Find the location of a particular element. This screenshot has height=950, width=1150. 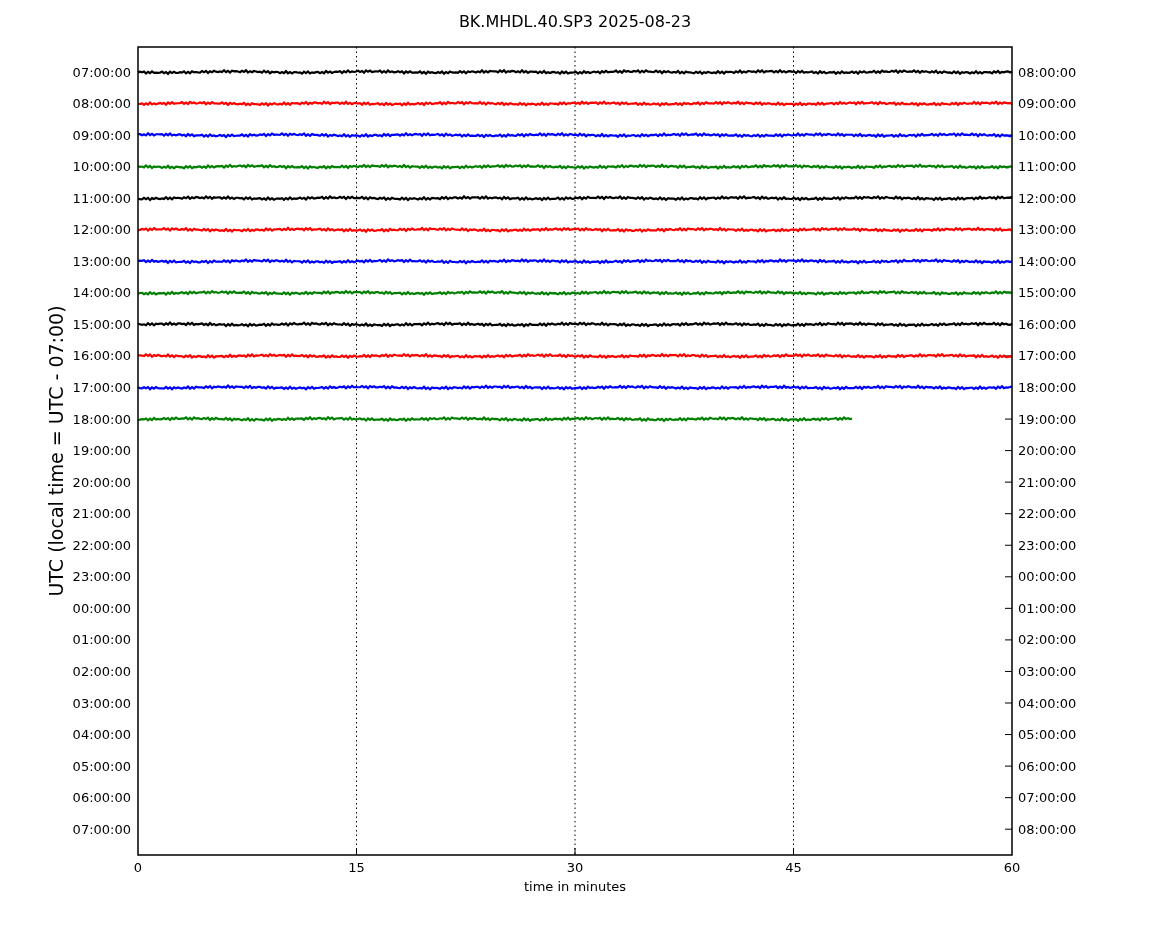

axis-label: UTC (local time = UTC - 07:00) is located at coordinates (56, 451).